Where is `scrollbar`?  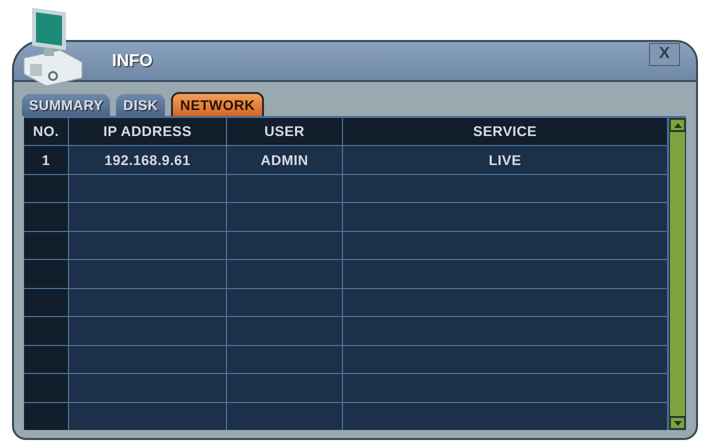
scrollbar is located at coordinates (677, 274).